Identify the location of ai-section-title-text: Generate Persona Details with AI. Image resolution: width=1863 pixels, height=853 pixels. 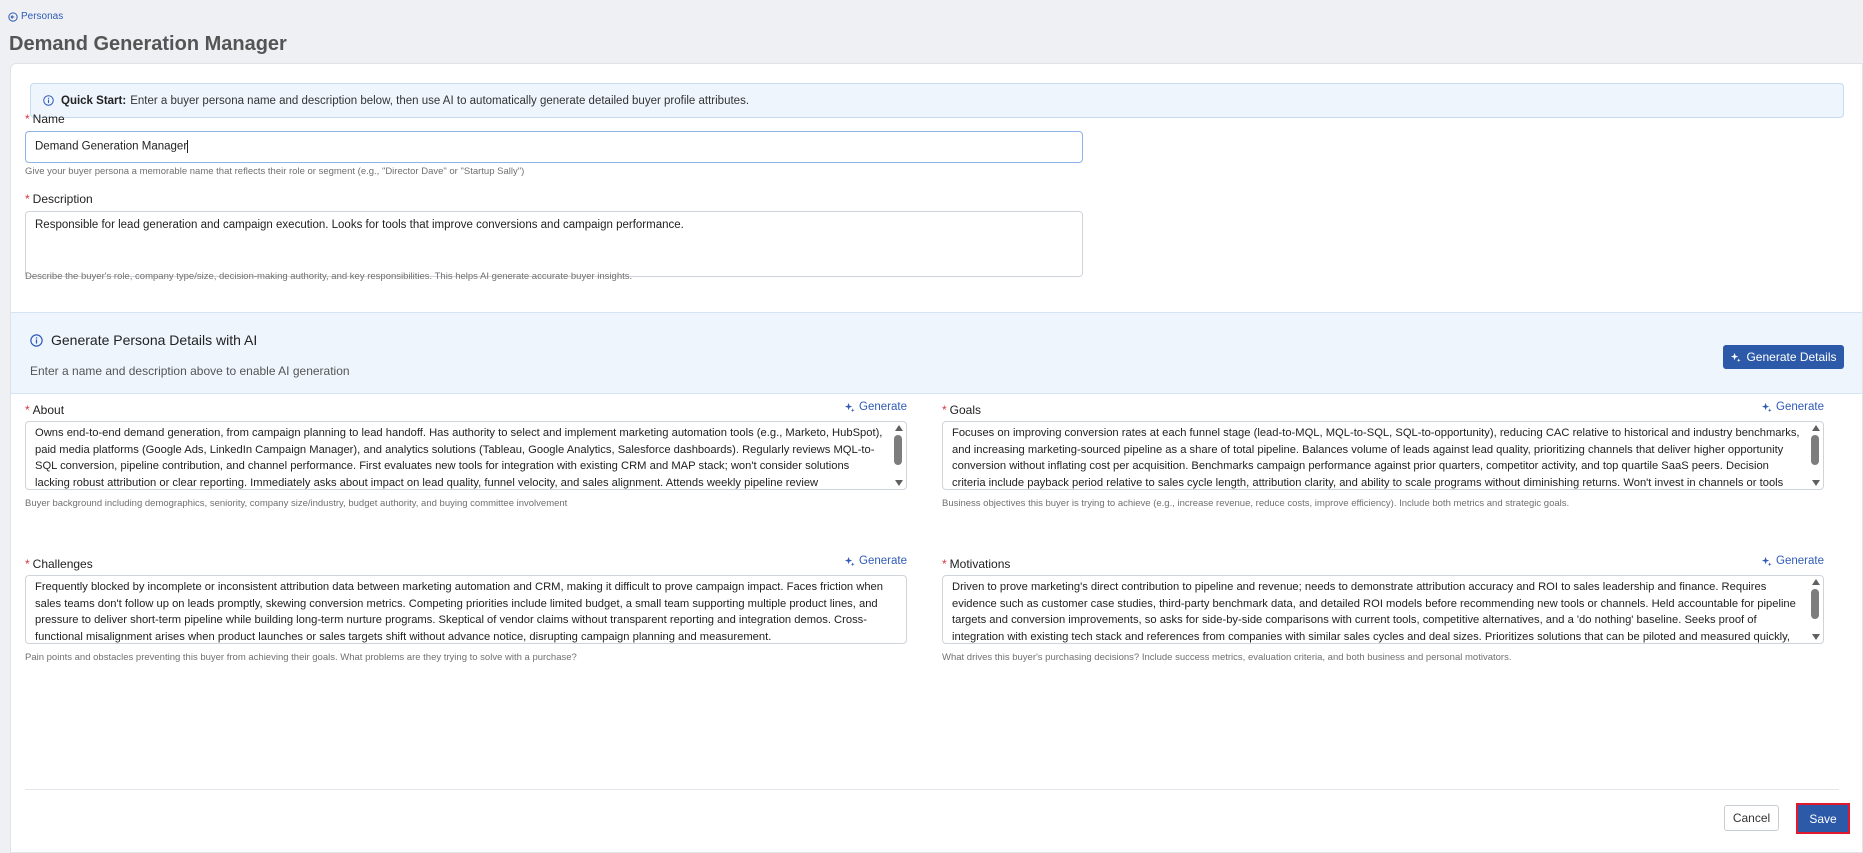
(154, 340).